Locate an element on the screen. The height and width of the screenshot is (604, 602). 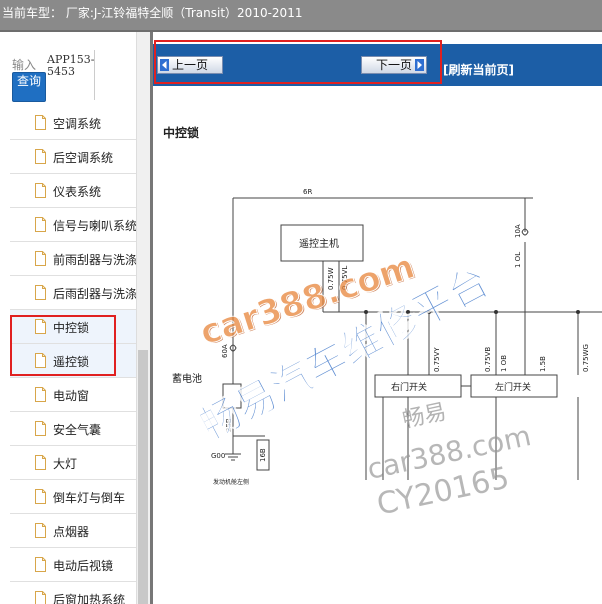
menu-item-label: 安全气囊 is located at coordinates (77, 430).